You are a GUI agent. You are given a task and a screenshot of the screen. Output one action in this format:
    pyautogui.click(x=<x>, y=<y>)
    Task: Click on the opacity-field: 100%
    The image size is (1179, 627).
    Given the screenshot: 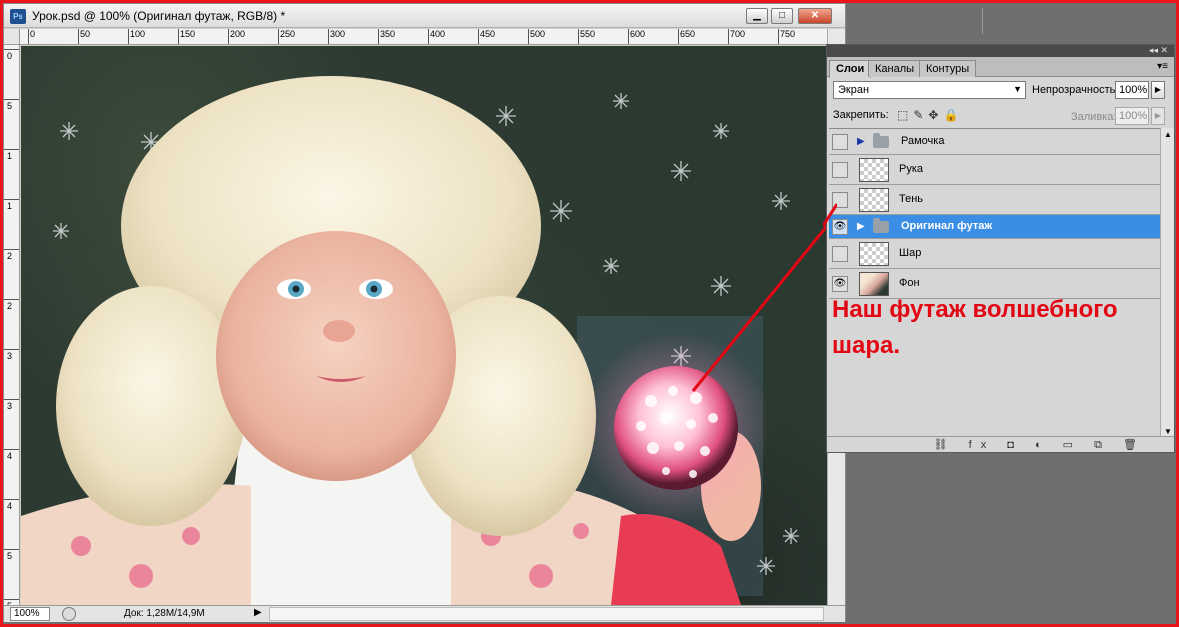 What is the action you would take?
    pyautogui.click(x=1132, y=90)
    